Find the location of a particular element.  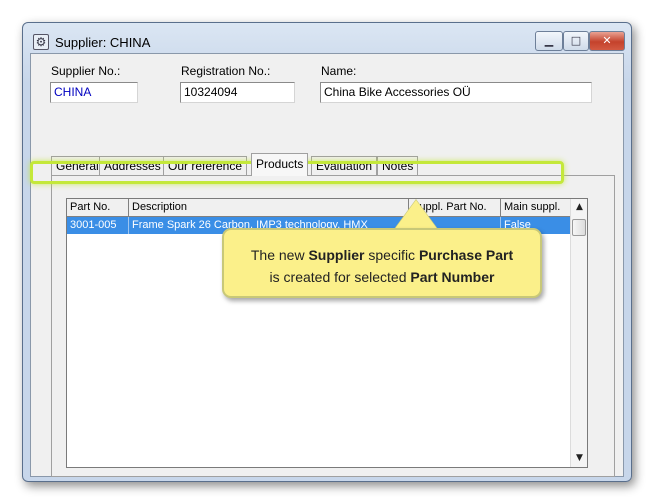

close-icon: ✕ is located at coordinates (607, 40).